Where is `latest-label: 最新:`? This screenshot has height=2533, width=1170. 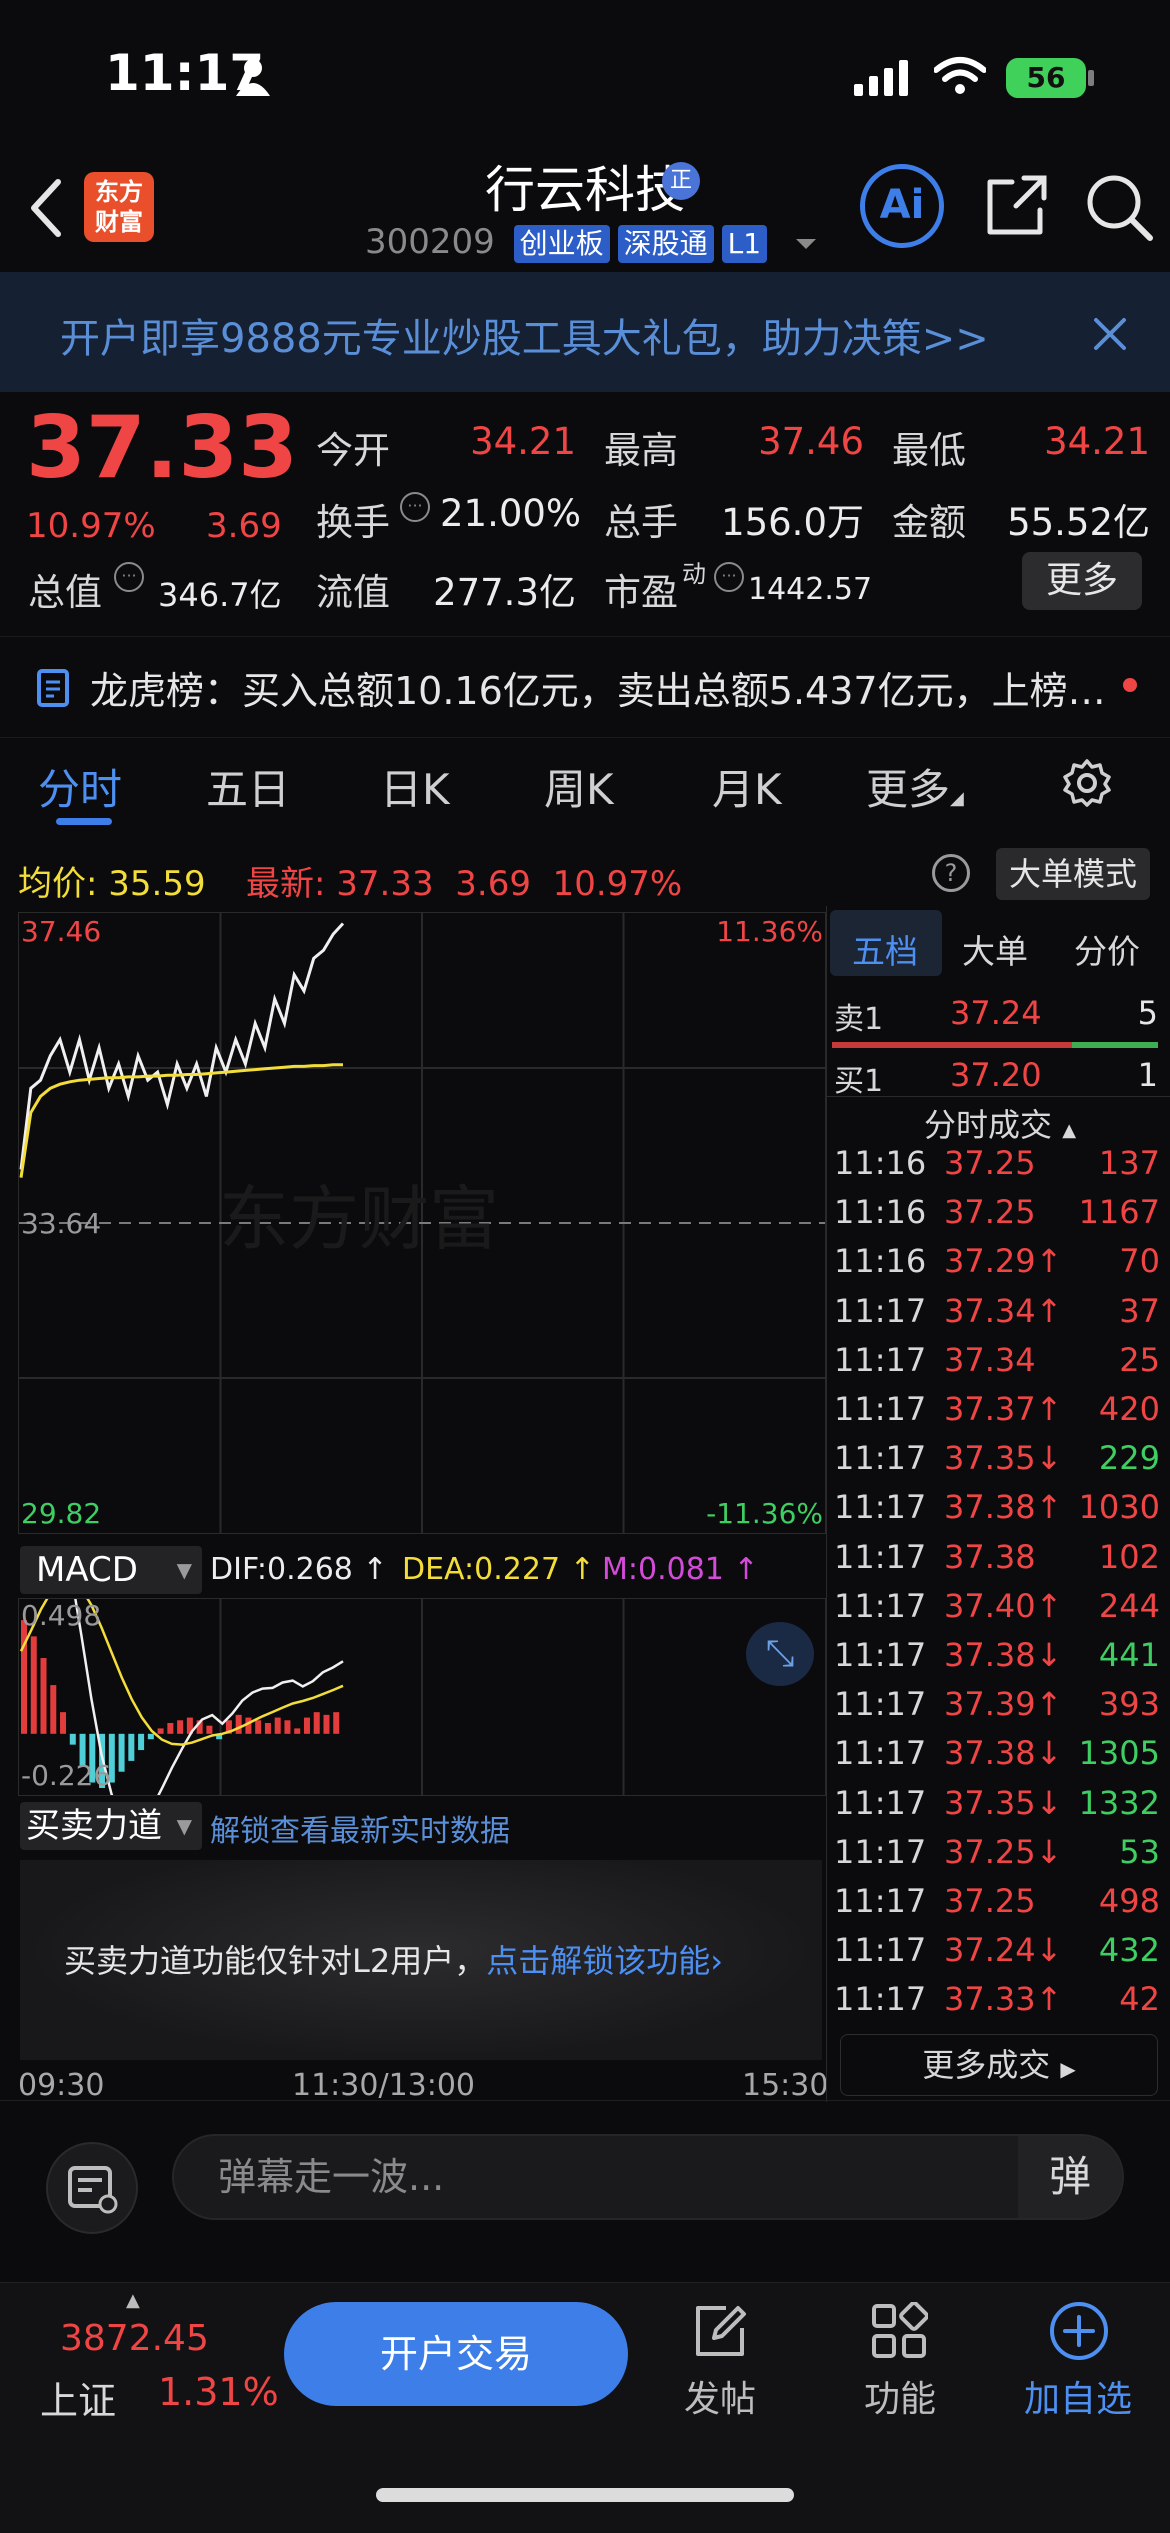 latest-label: 最新: is located at coordinates (286, 884).